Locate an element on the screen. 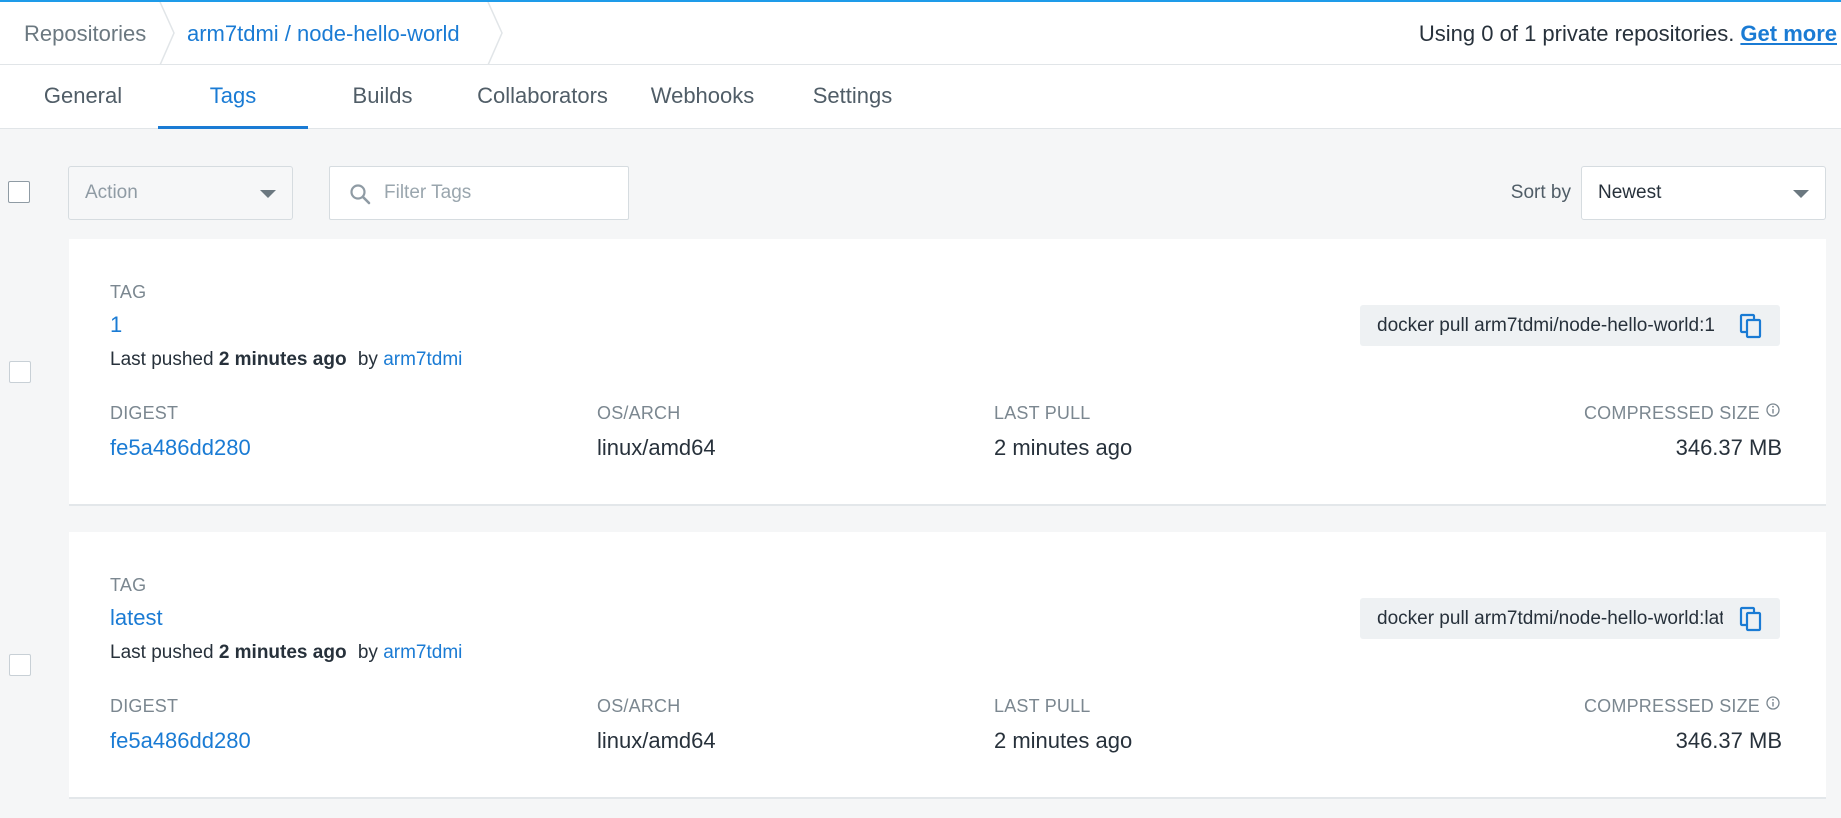 This screenshot has width=1841, height=818. tag-name-link: 1 is located at coordinates (116, 325).